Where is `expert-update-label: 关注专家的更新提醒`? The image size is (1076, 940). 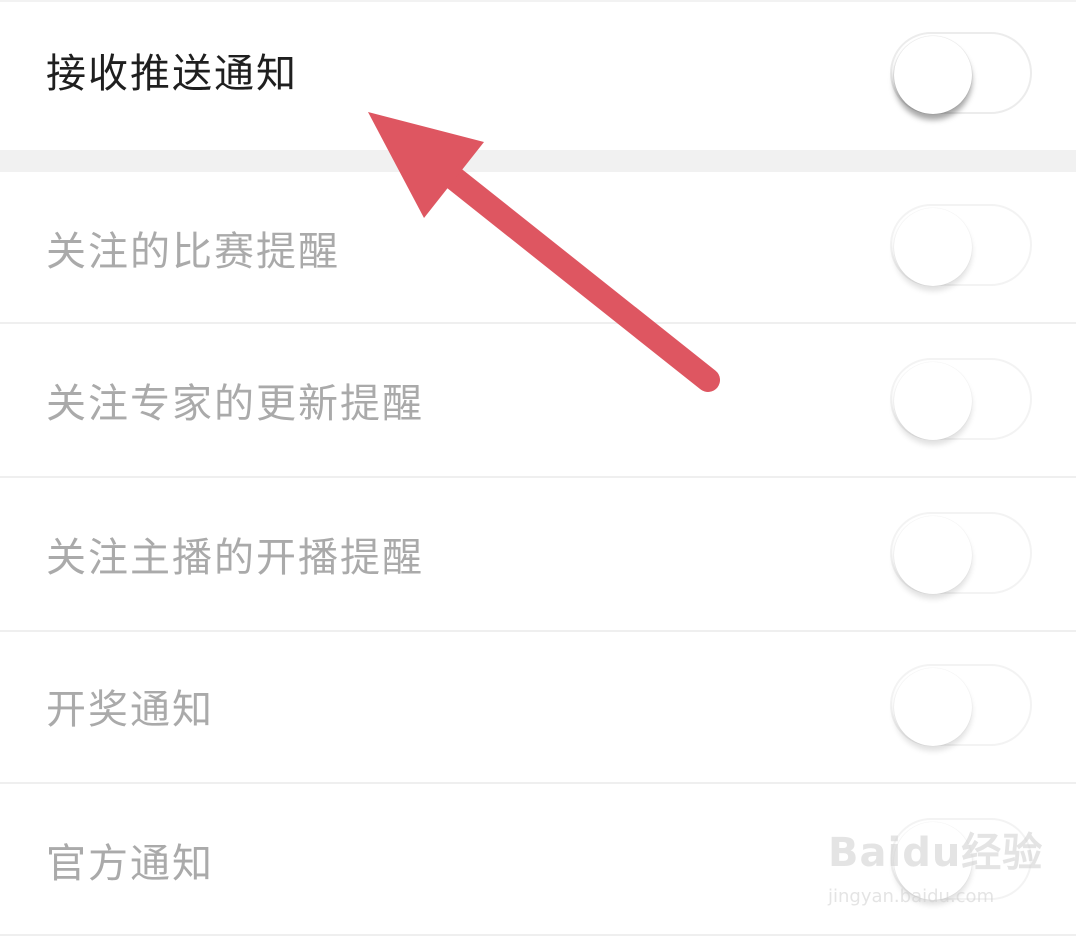 expert-update-label: 关注专家的更新提醒 is located at coordinates (235, 404).